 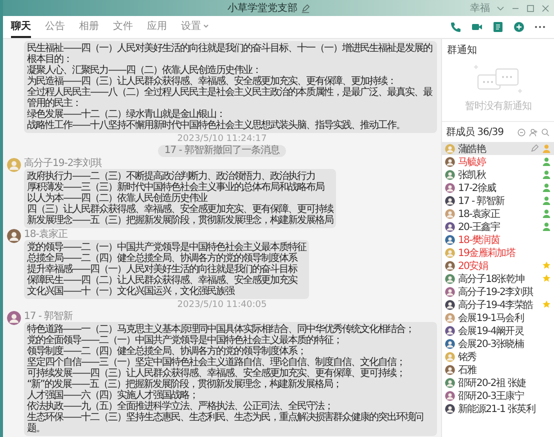 What do you see at coordinates (473, 149) in the screenshot?
I see `member-name: 蒲皓艳` at bounding box center [473, 149].